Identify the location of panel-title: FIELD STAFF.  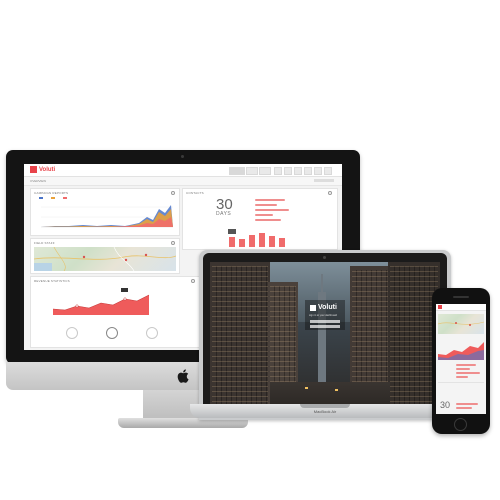
(44, 243).